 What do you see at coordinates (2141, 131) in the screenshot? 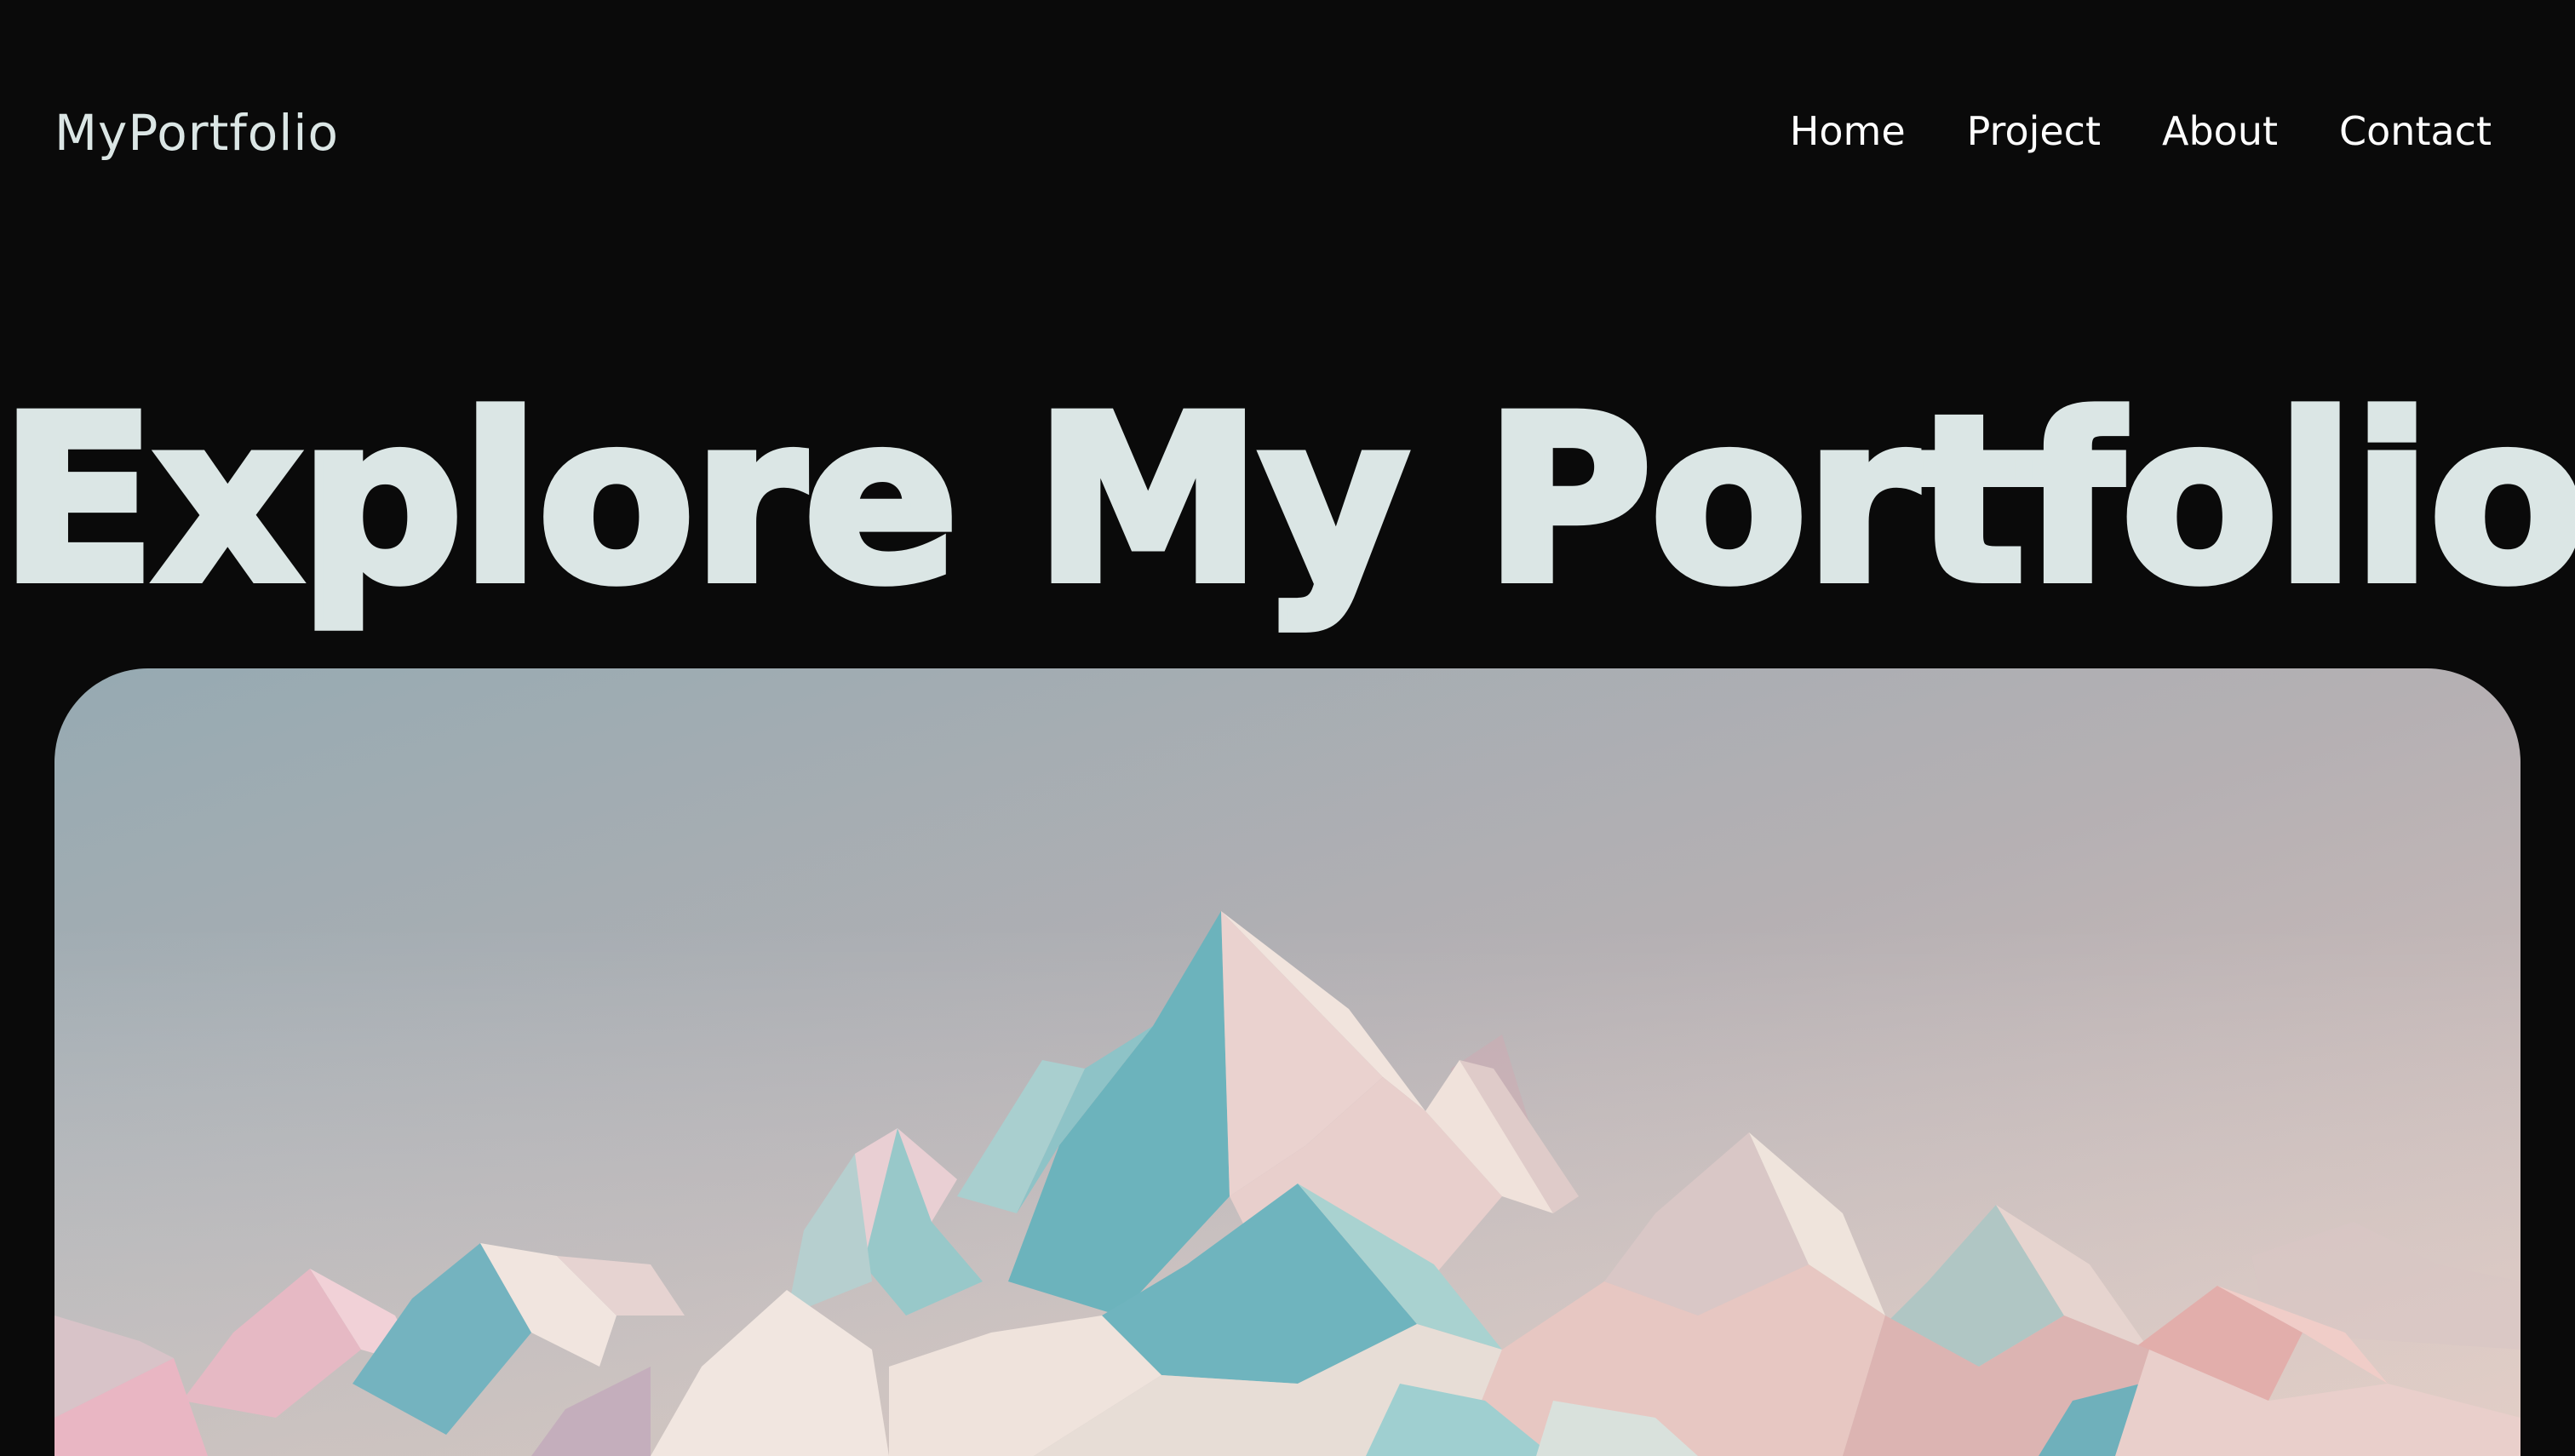
I see `main-nav: Home Project About Contact` at bounding box center [2141, 131].